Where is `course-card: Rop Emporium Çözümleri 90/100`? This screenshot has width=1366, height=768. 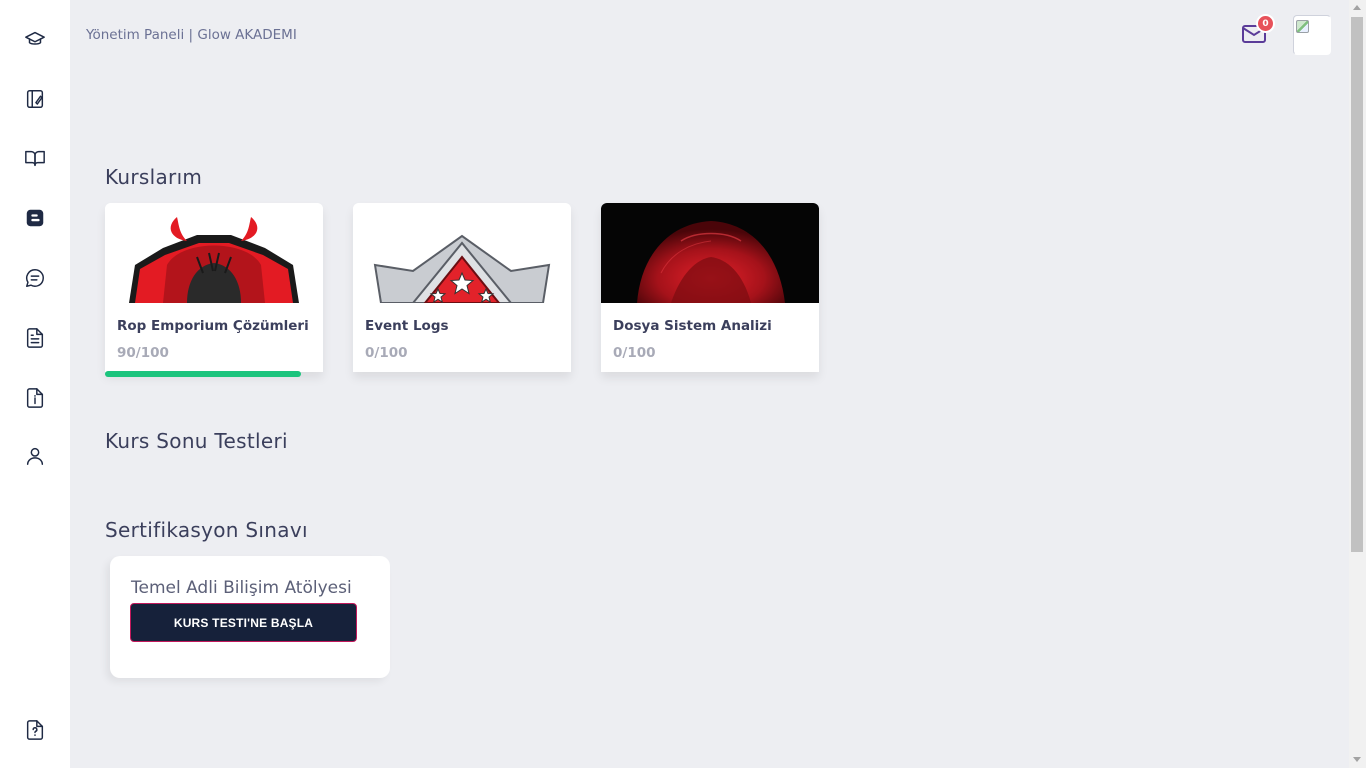
course-card: Rop Emporium Çözümleri 90/100 is located at coordinates (214, 287).